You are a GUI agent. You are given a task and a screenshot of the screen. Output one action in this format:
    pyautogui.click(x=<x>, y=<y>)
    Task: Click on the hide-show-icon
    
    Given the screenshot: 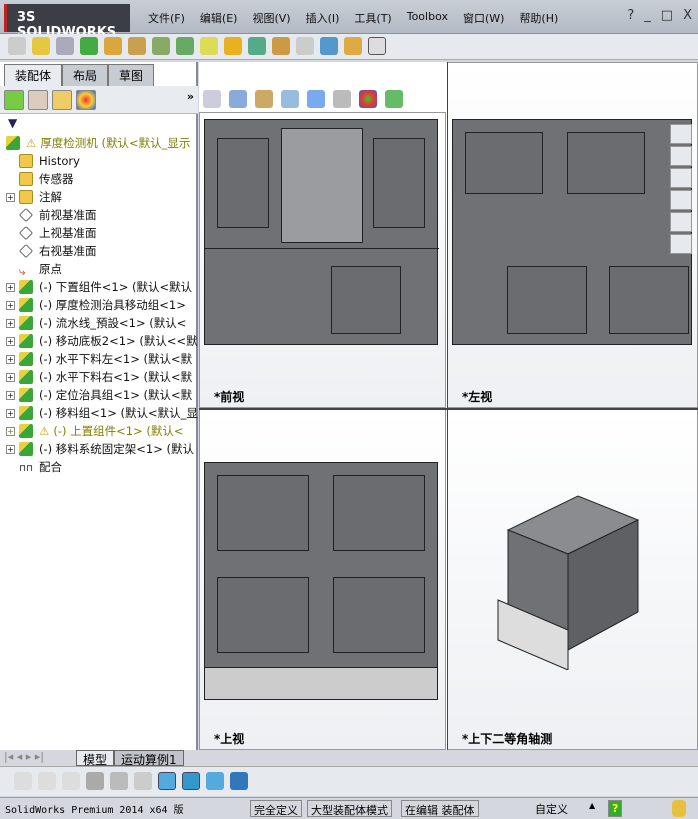 What is the action you would take?
    pyautogui.click(x=342, y=99)
    